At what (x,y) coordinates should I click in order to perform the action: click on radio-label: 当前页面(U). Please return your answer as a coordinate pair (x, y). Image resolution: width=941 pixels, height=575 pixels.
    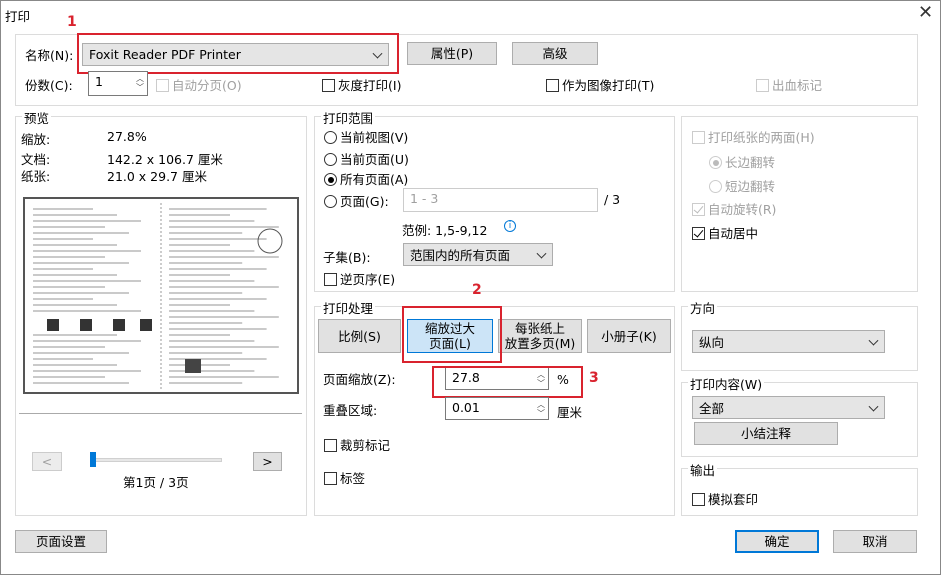
    Looking at the image, I should click on (374, 159).